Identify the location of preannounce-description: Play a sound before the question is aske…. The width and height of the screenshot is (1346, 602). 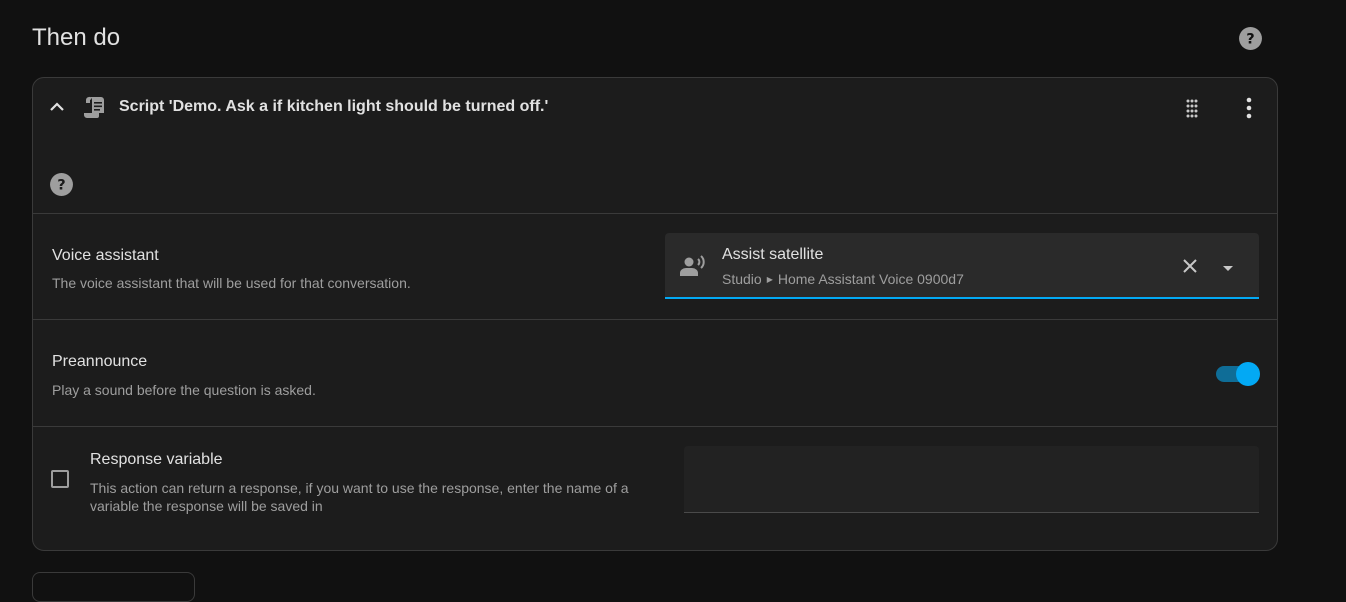
(184, 390).